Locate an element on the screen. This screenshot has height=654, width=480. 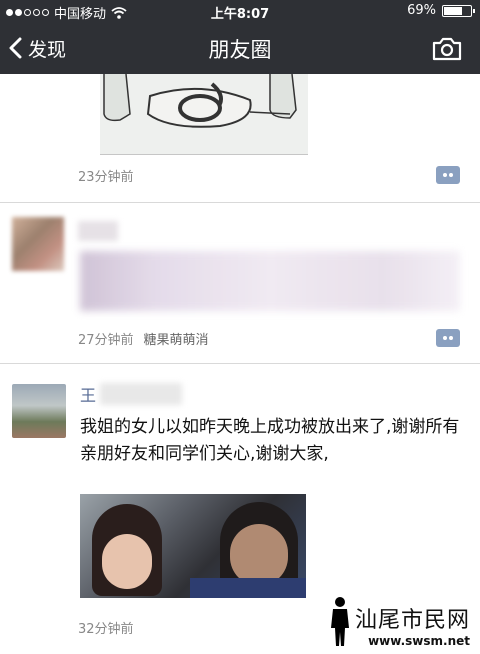
page-title: 朋友圈 is located at coordinates (240, 50).